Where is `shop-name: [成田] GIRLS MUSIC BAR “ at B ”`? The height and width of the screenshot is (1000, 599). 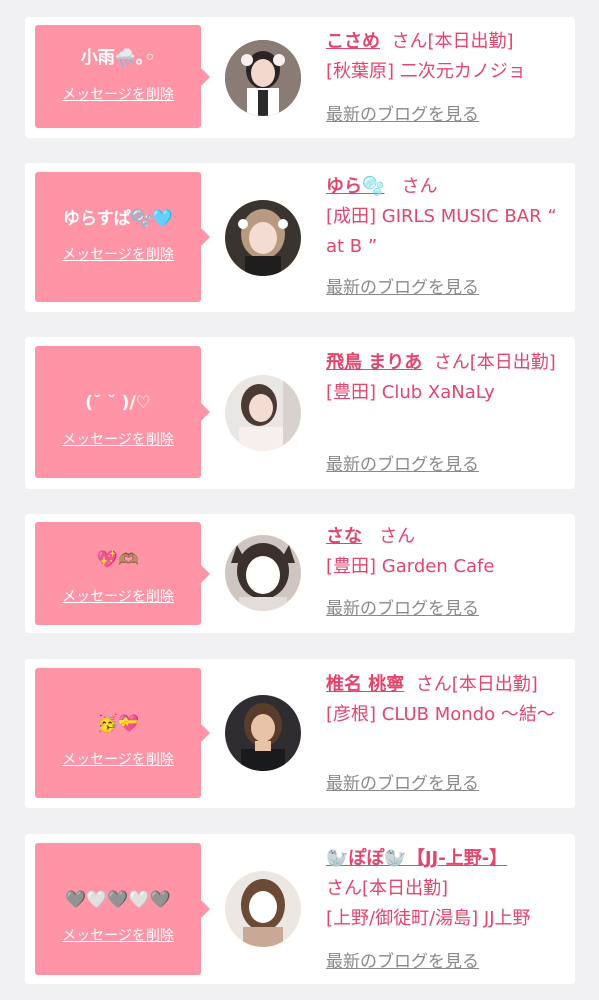
shop-name: [成田] GIRLS MUSIC BAR “ at B ” is located at coordinates (441, 231).